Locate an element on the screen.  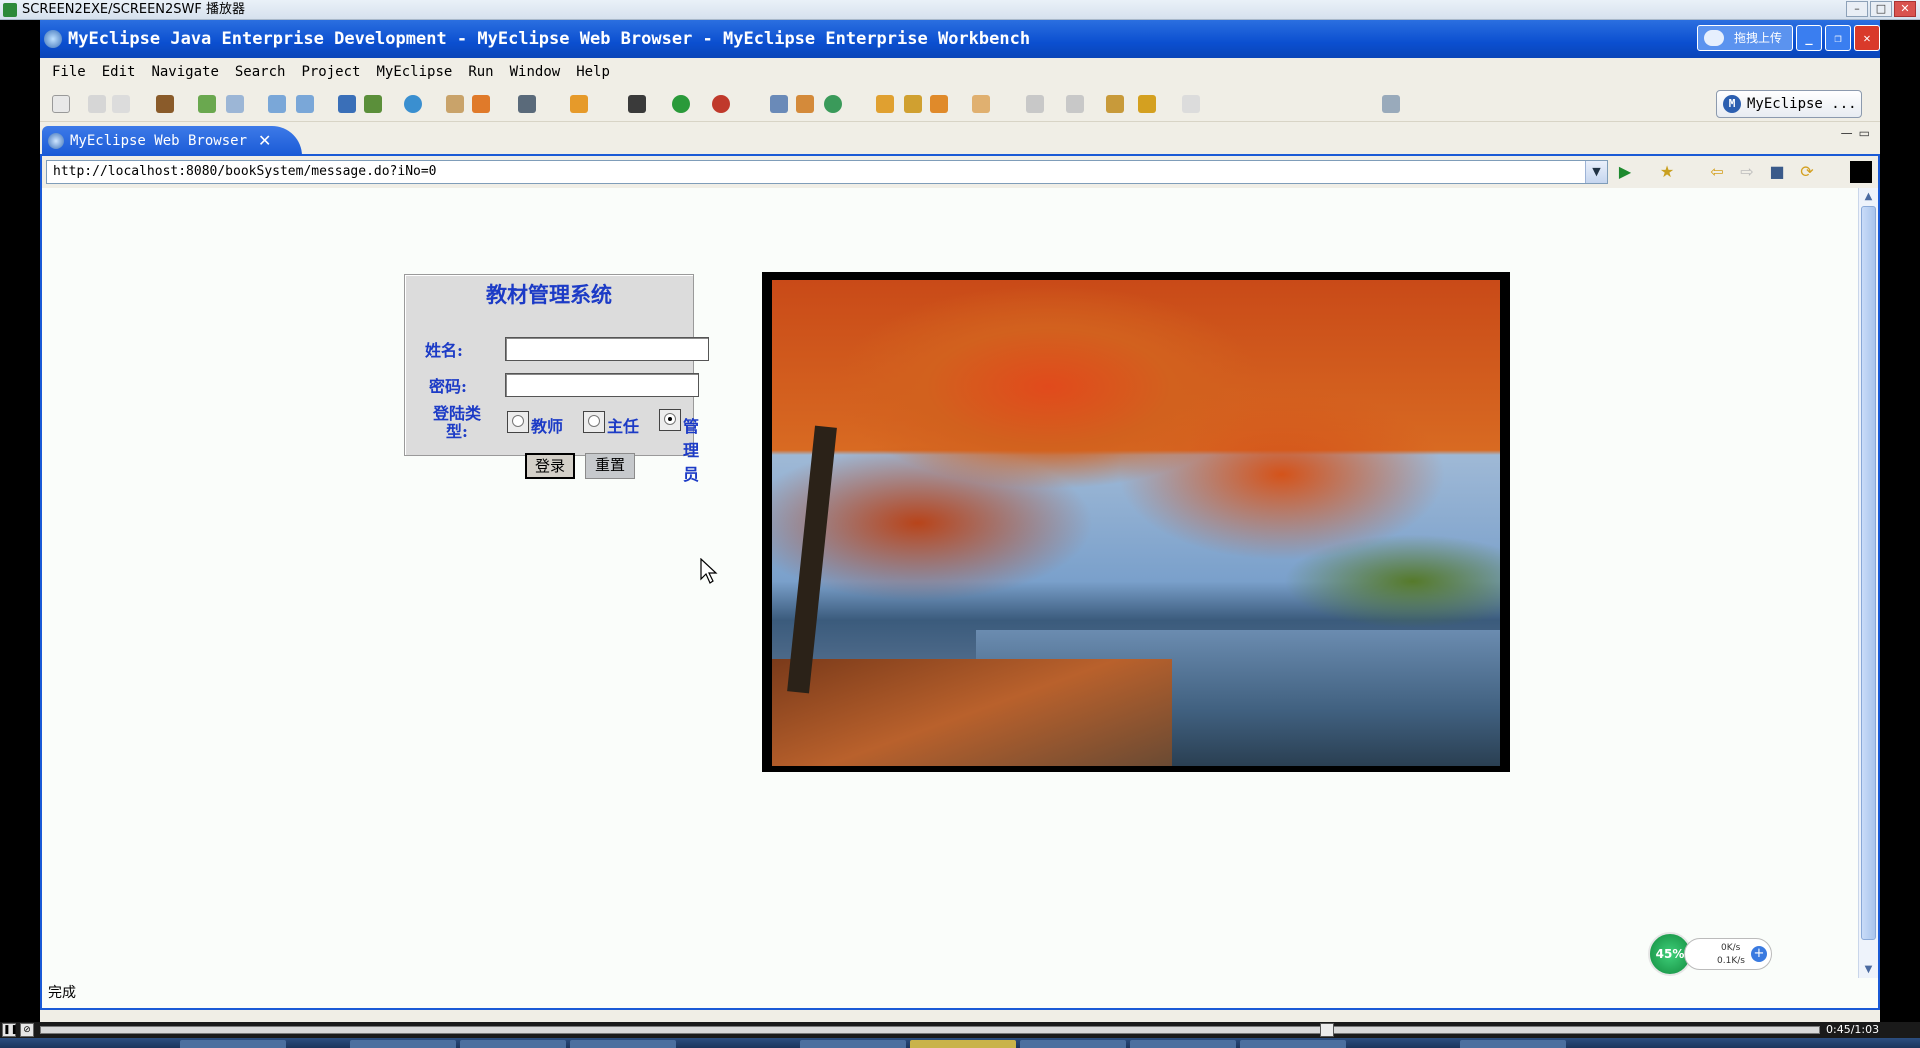
radio-director-label: 主任 is located at coordinates (623, 426).